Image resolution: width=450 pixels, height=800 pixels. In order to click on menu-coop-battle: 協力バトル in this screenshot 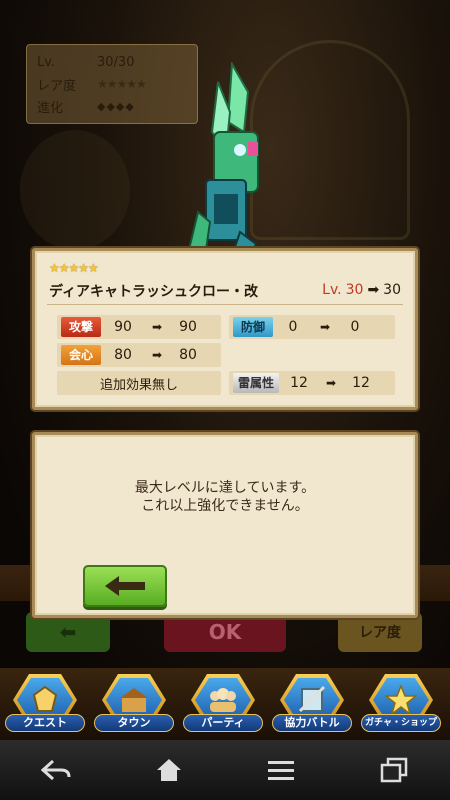, I will do `click(312, 706)`.